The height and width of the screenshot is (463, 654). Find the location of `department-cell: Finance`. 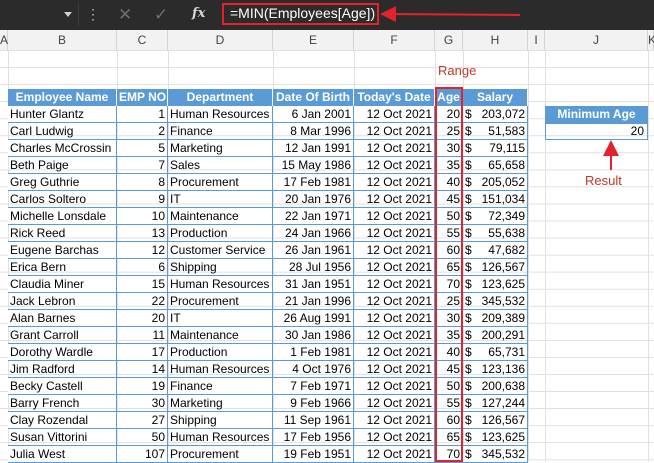

department-cell: Finance is located at coordinates (220, 131).